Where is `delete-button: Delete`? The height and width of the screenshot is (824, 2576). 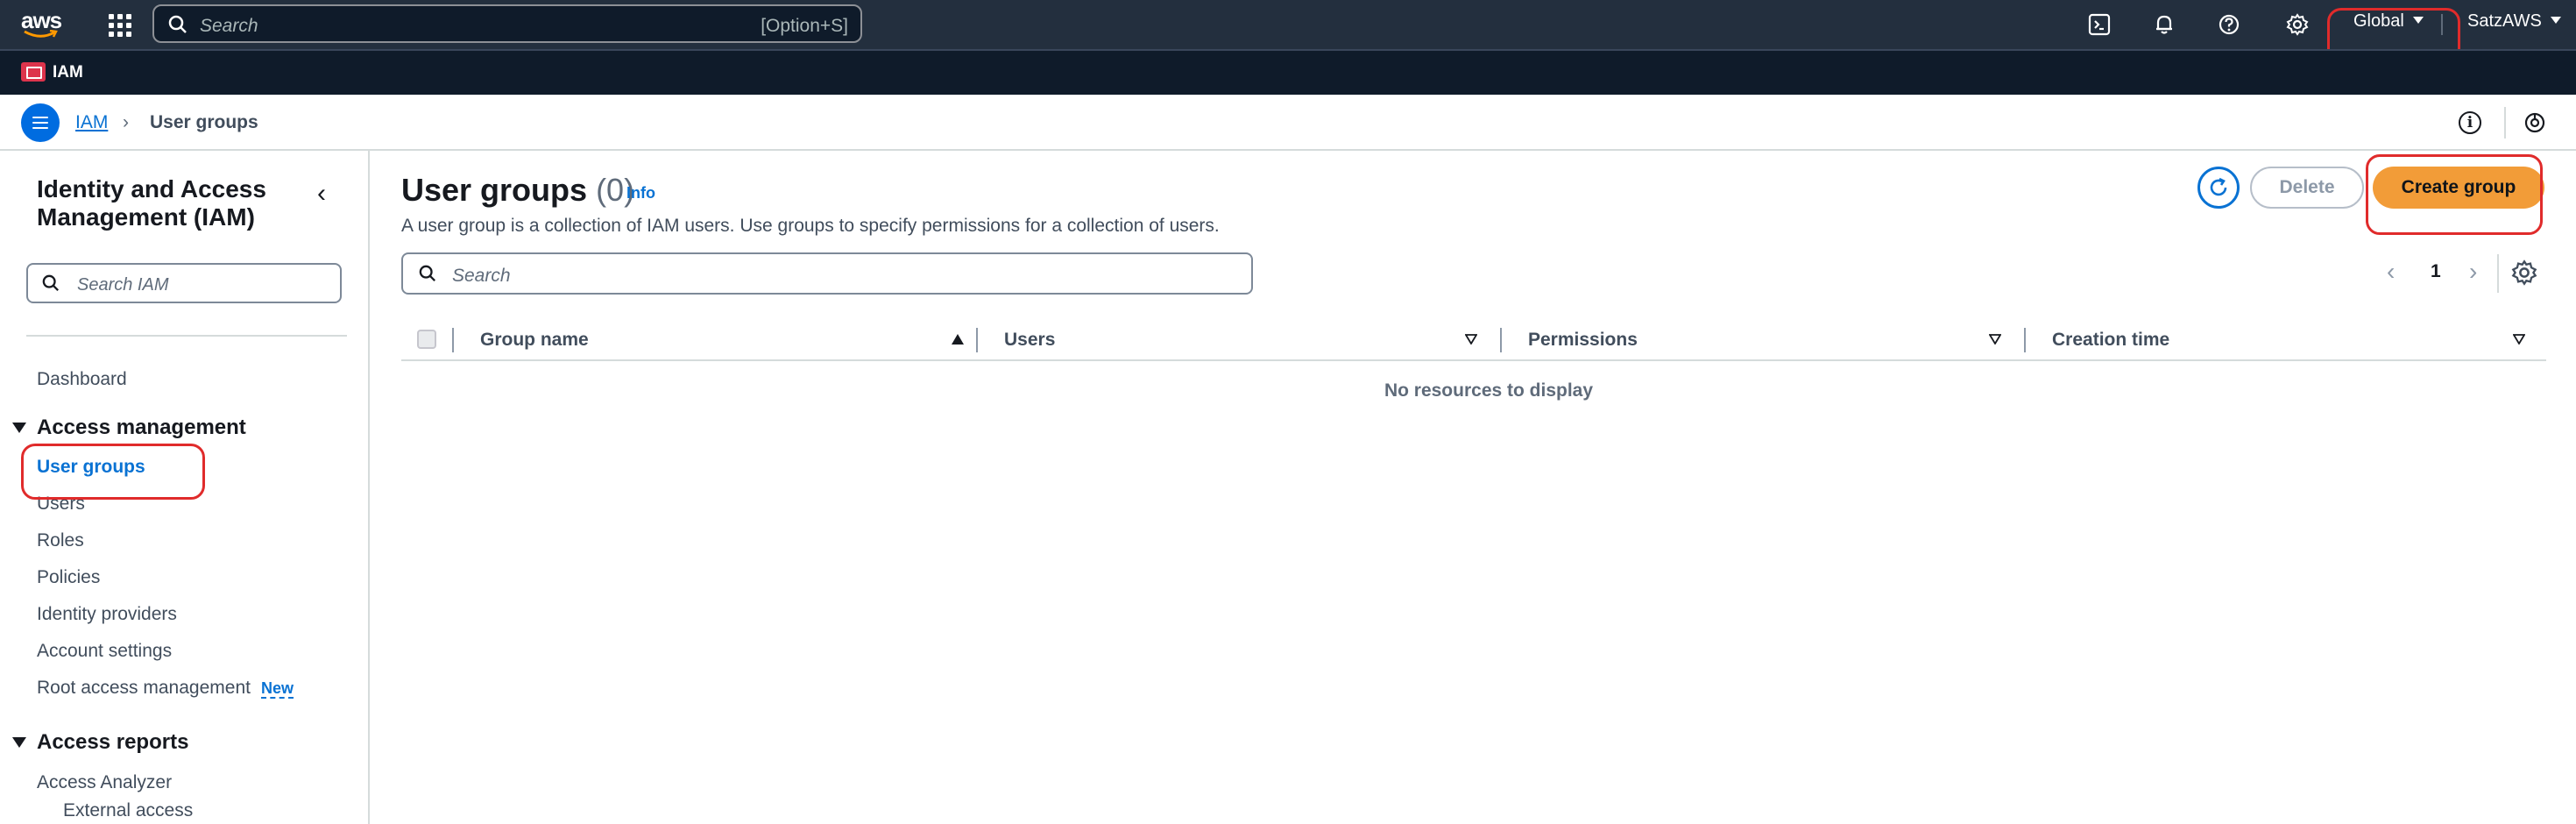
delete-button: Delete is located at coordinates (2307, 188).